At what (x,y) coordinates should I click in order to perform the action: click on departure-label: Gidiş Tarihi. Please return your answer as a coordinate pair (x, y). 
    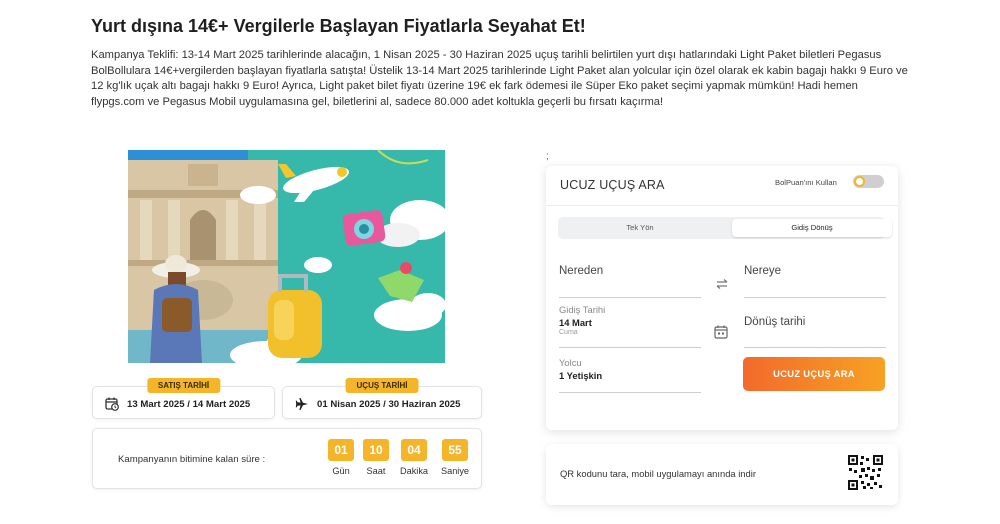
    Looking at the image, I should click on (582, 309).